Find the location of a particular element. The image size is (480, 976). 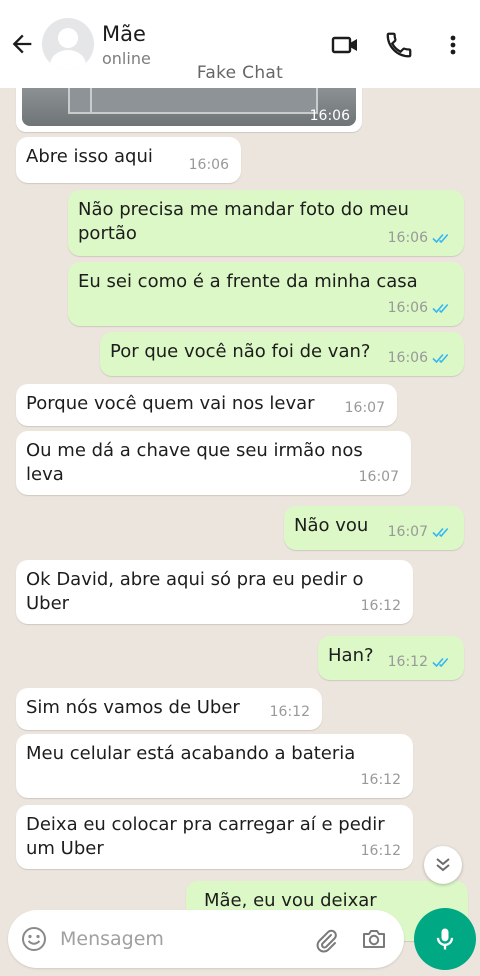

message-input is located at coordinates (175, 939).